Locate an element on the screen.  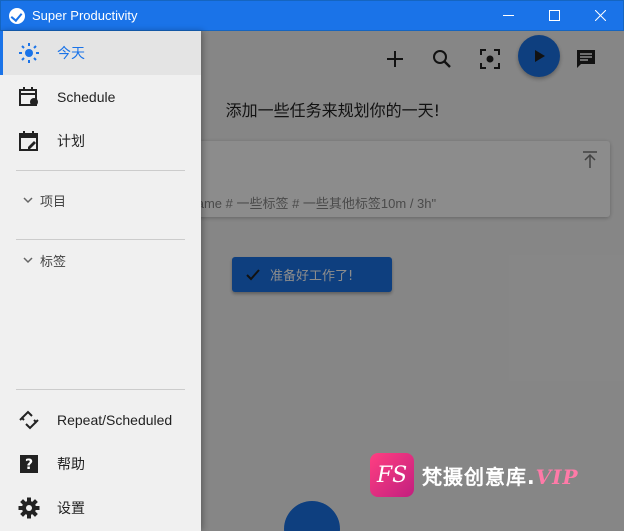
sidebar-section-tags: 标签 is located at coordinates (100, 260).